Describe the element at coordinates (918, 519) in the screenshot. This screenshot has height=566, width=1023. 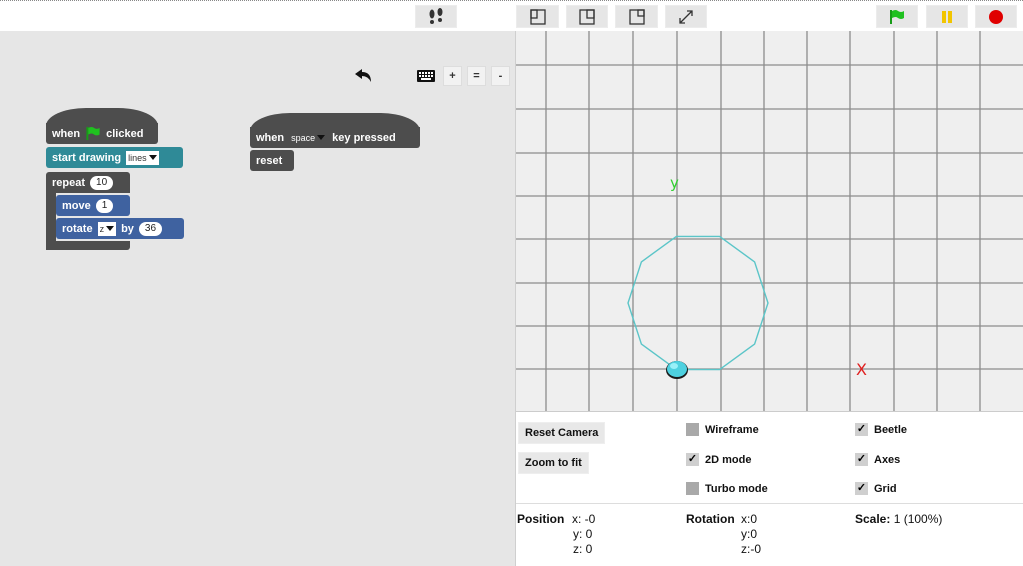
I see `scale-value: 1 (100%)` at that location.